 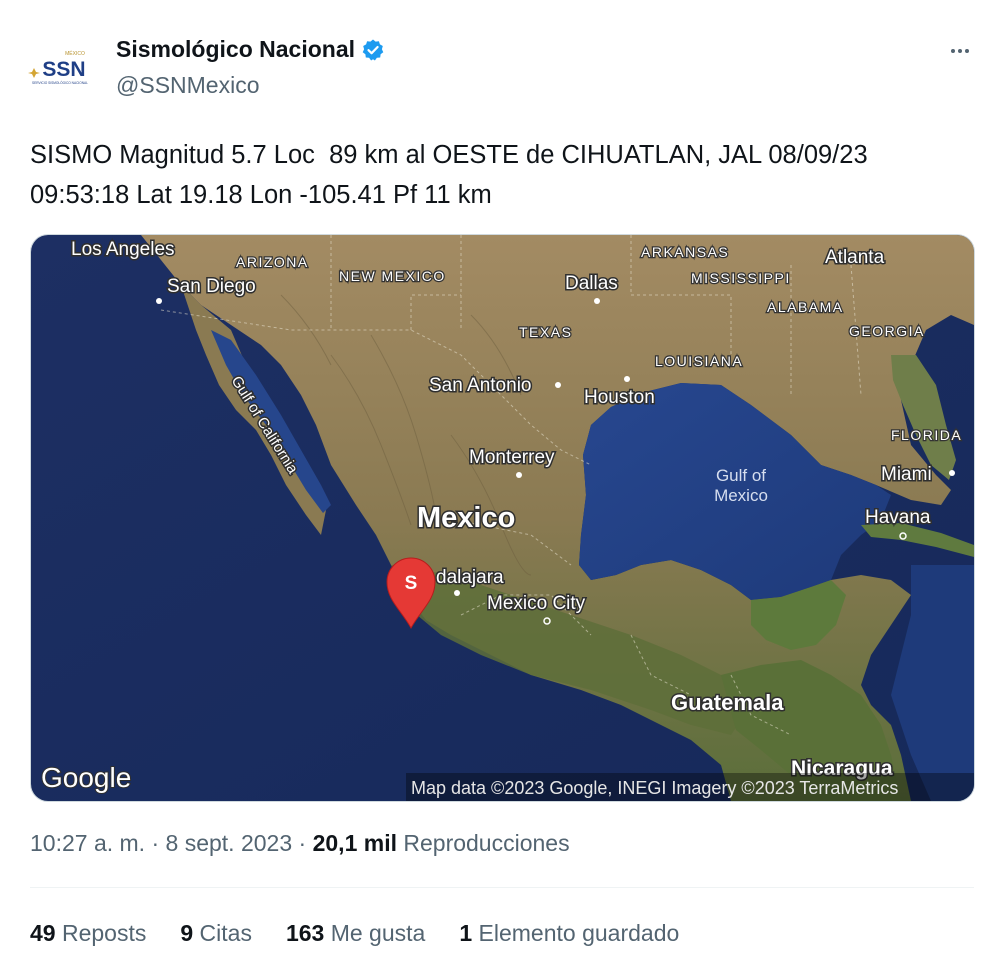 I want to click on reposts-count: 49, so click(x=43, y=933).